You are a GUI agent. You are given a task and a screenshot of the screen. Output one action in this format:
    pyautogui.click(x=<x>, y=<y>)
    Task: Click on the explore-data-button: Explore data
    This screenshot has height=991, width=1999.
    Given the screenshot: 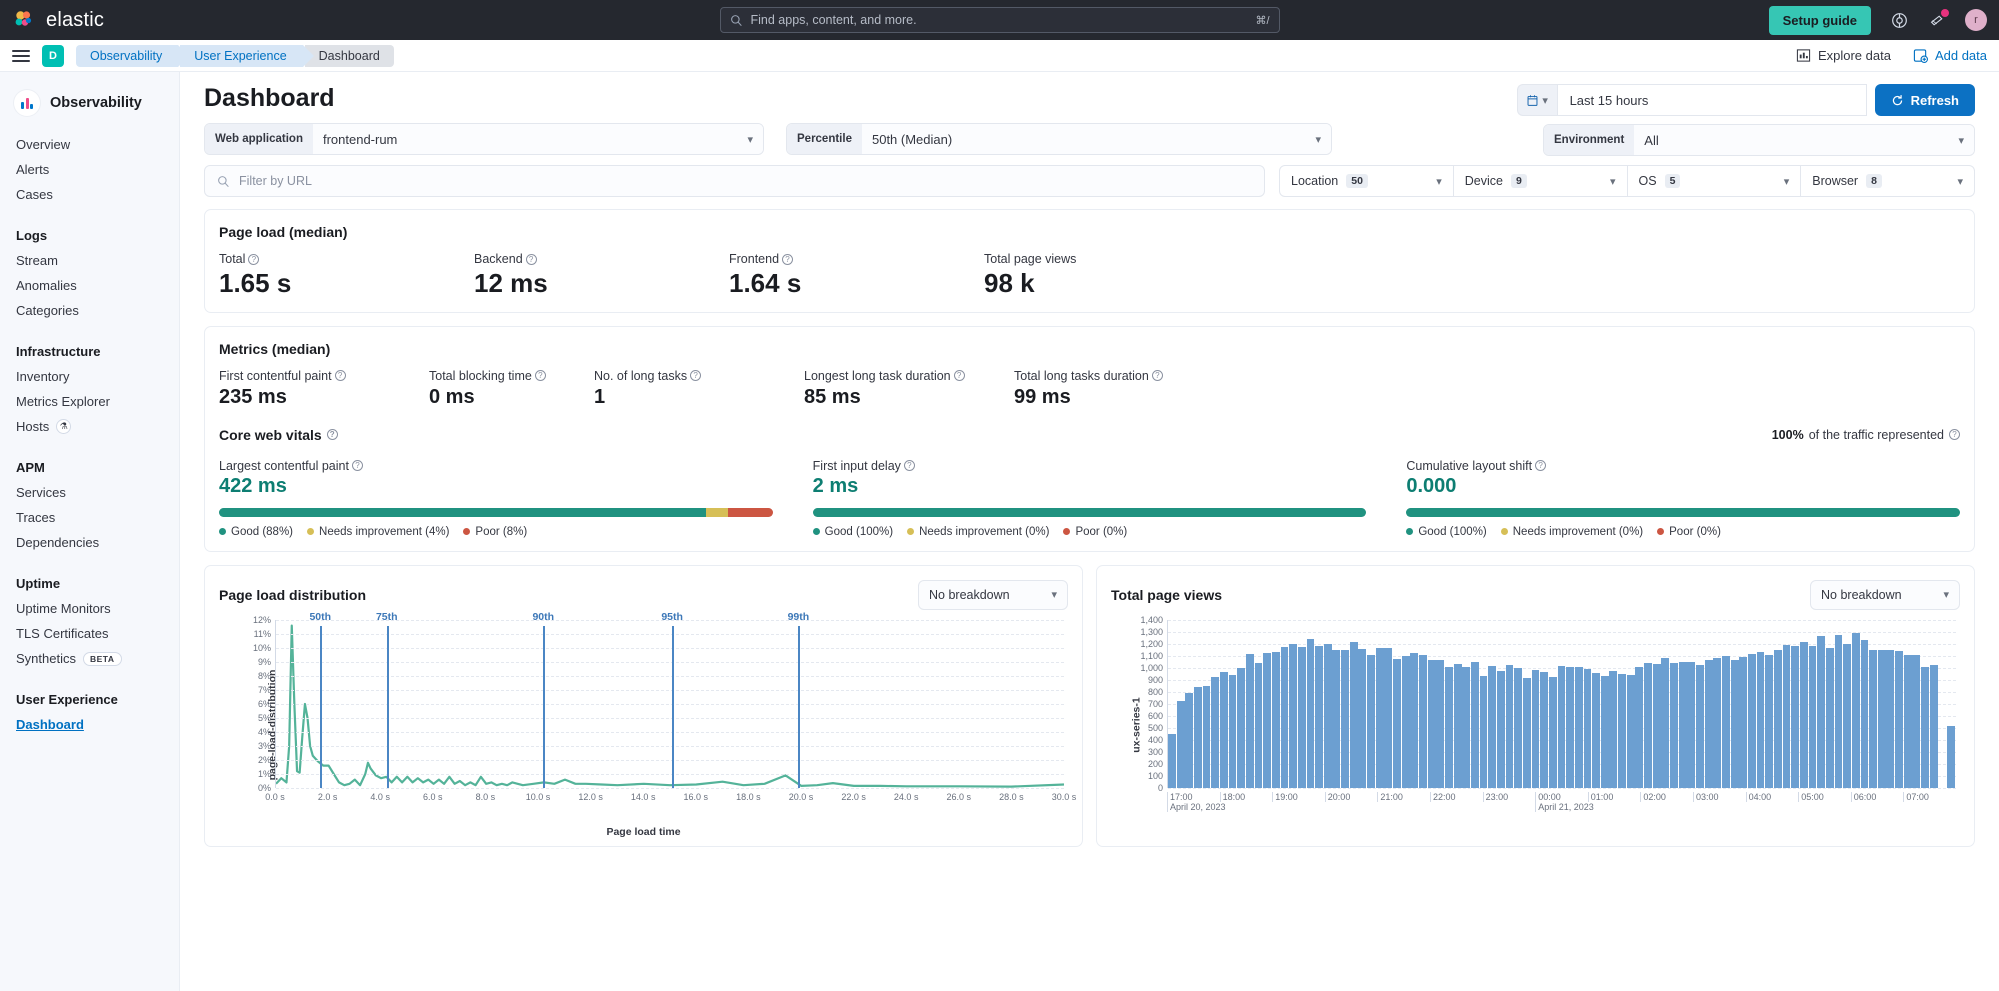 What is the action you would take?
    pyautogui.click(x=1843, y=55)
    